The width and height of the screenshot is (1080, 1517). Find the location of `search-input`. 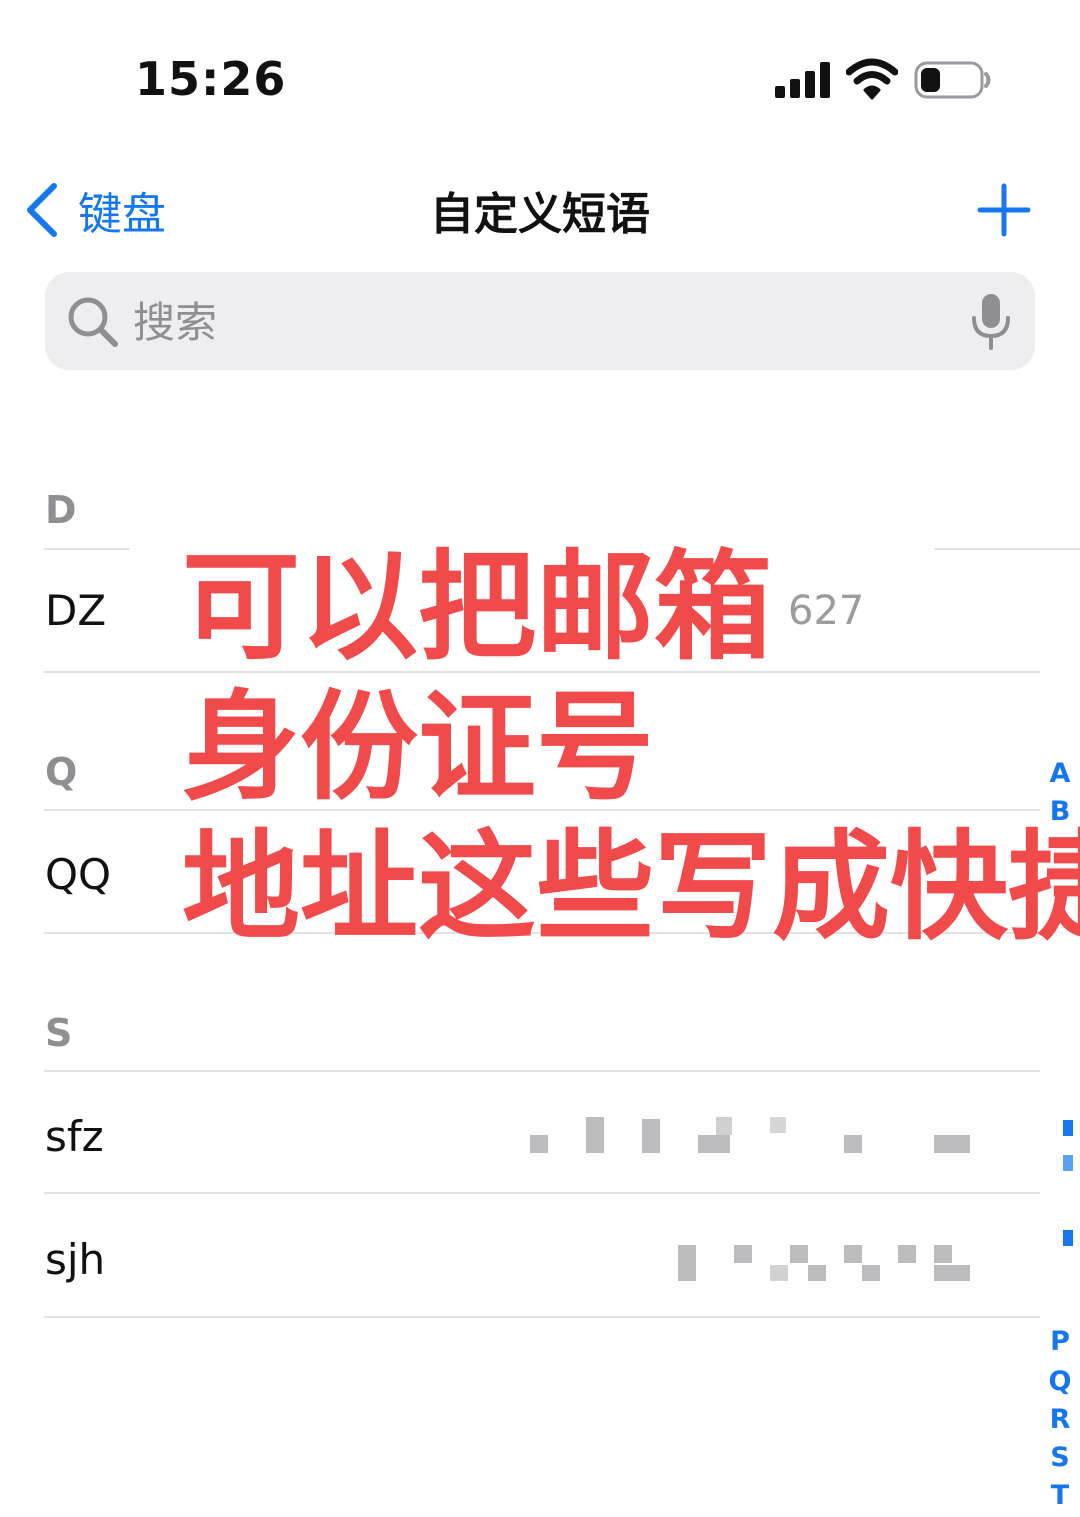

search-input is located at coordinates (533, 322).